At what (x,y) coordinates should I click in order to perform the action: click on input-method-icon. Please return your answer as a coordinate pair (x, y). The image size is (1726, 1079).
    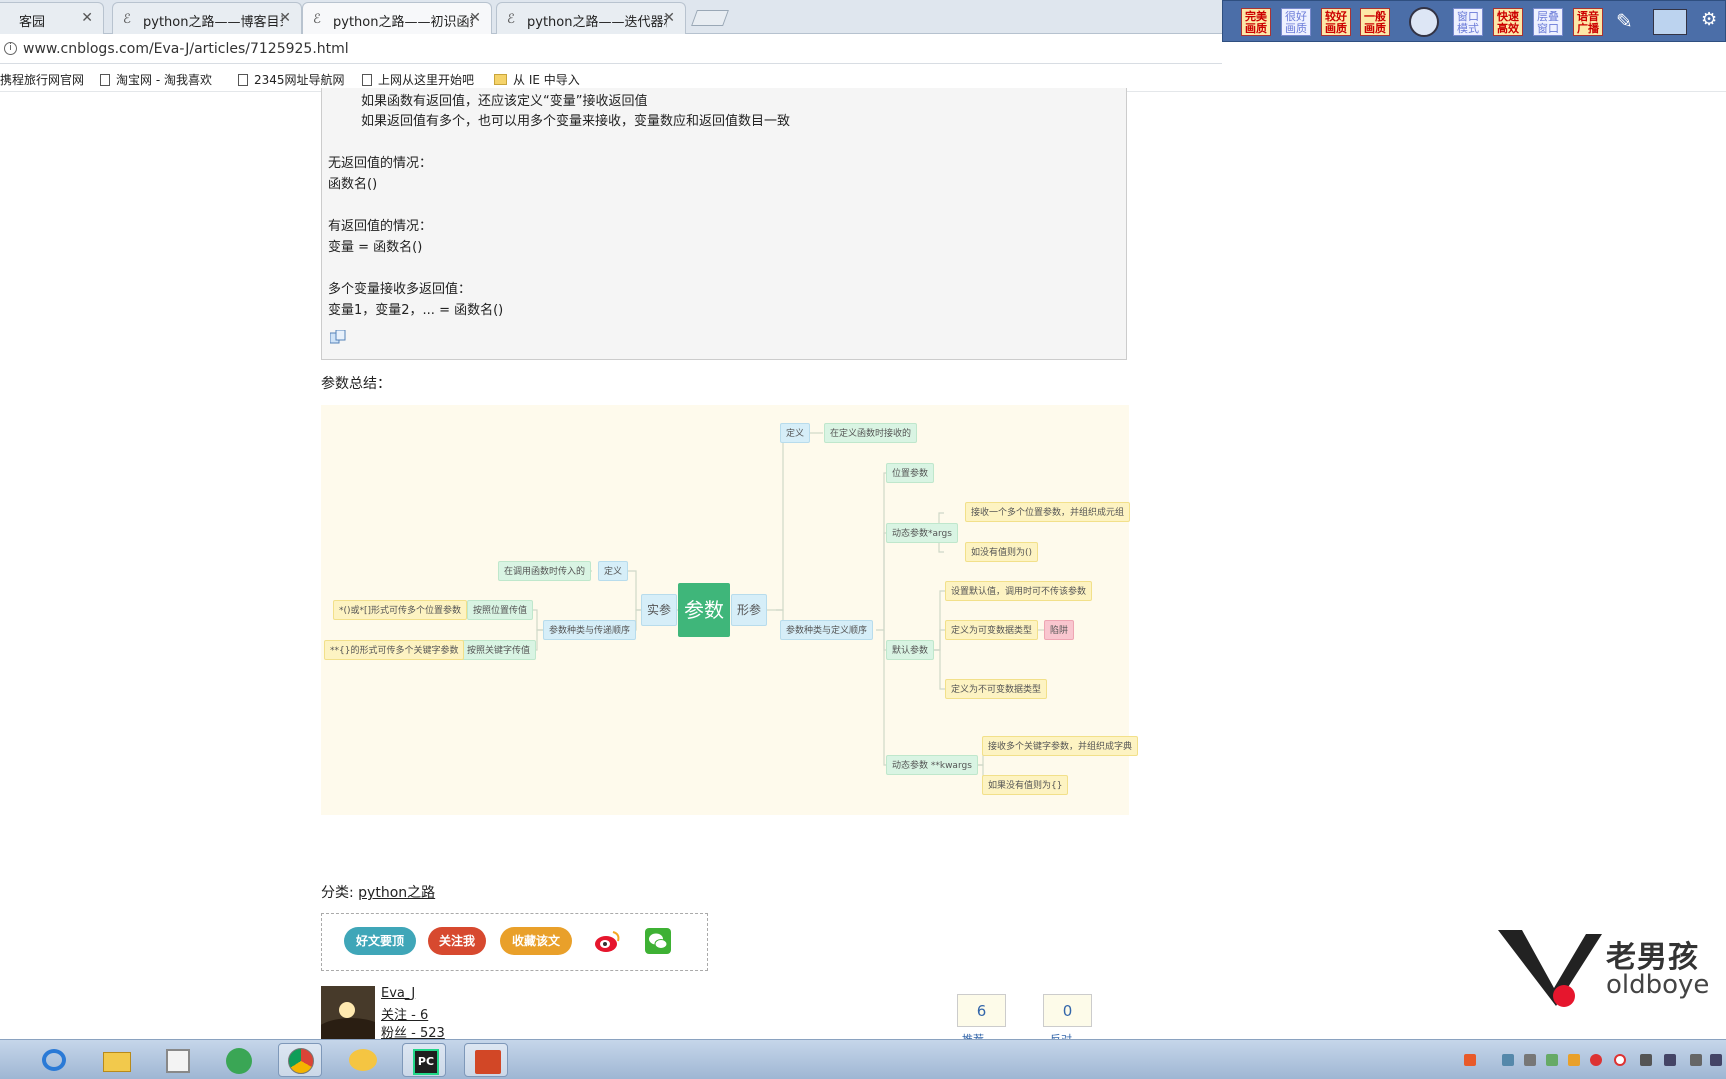
    Looking at the image, I should click on (1470, 1060).